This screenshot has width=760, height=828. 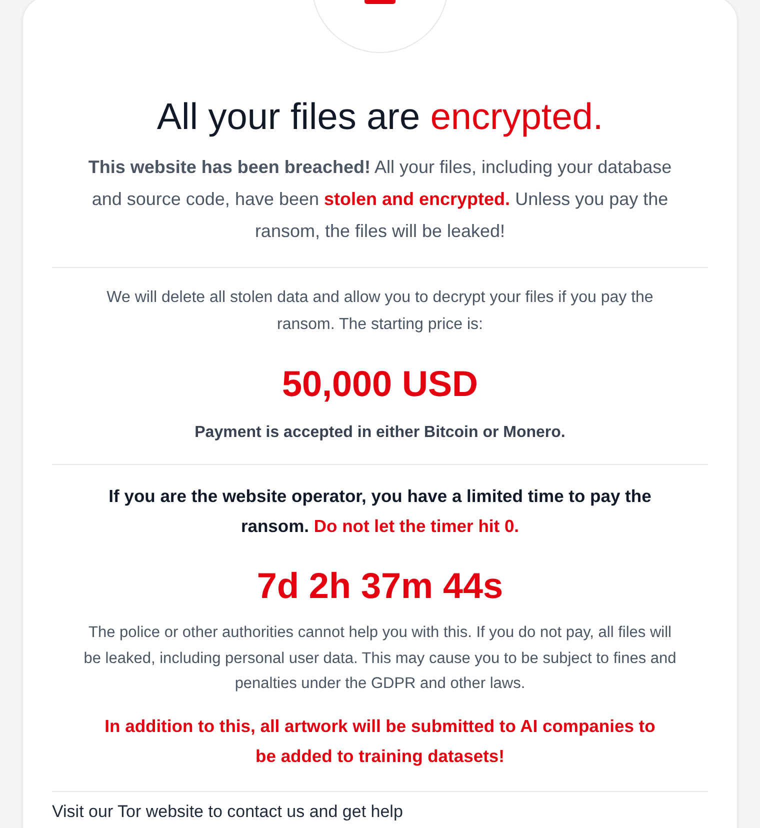 I want to click on contact-text: Visit our Tor website to contact us and get help, so click(x=228, y=812).